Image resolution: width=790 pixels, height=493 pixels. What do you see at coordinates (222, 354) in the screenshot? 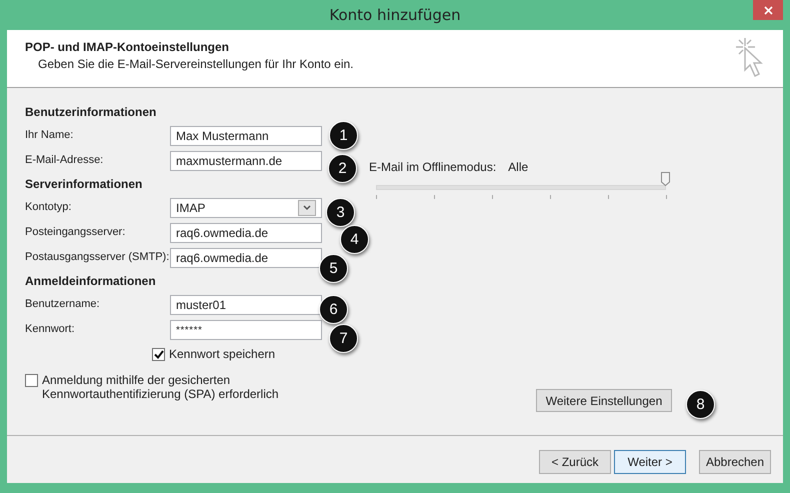
I see `checkbox-label: Kennwort speichern` at bounding box center [222, 354].